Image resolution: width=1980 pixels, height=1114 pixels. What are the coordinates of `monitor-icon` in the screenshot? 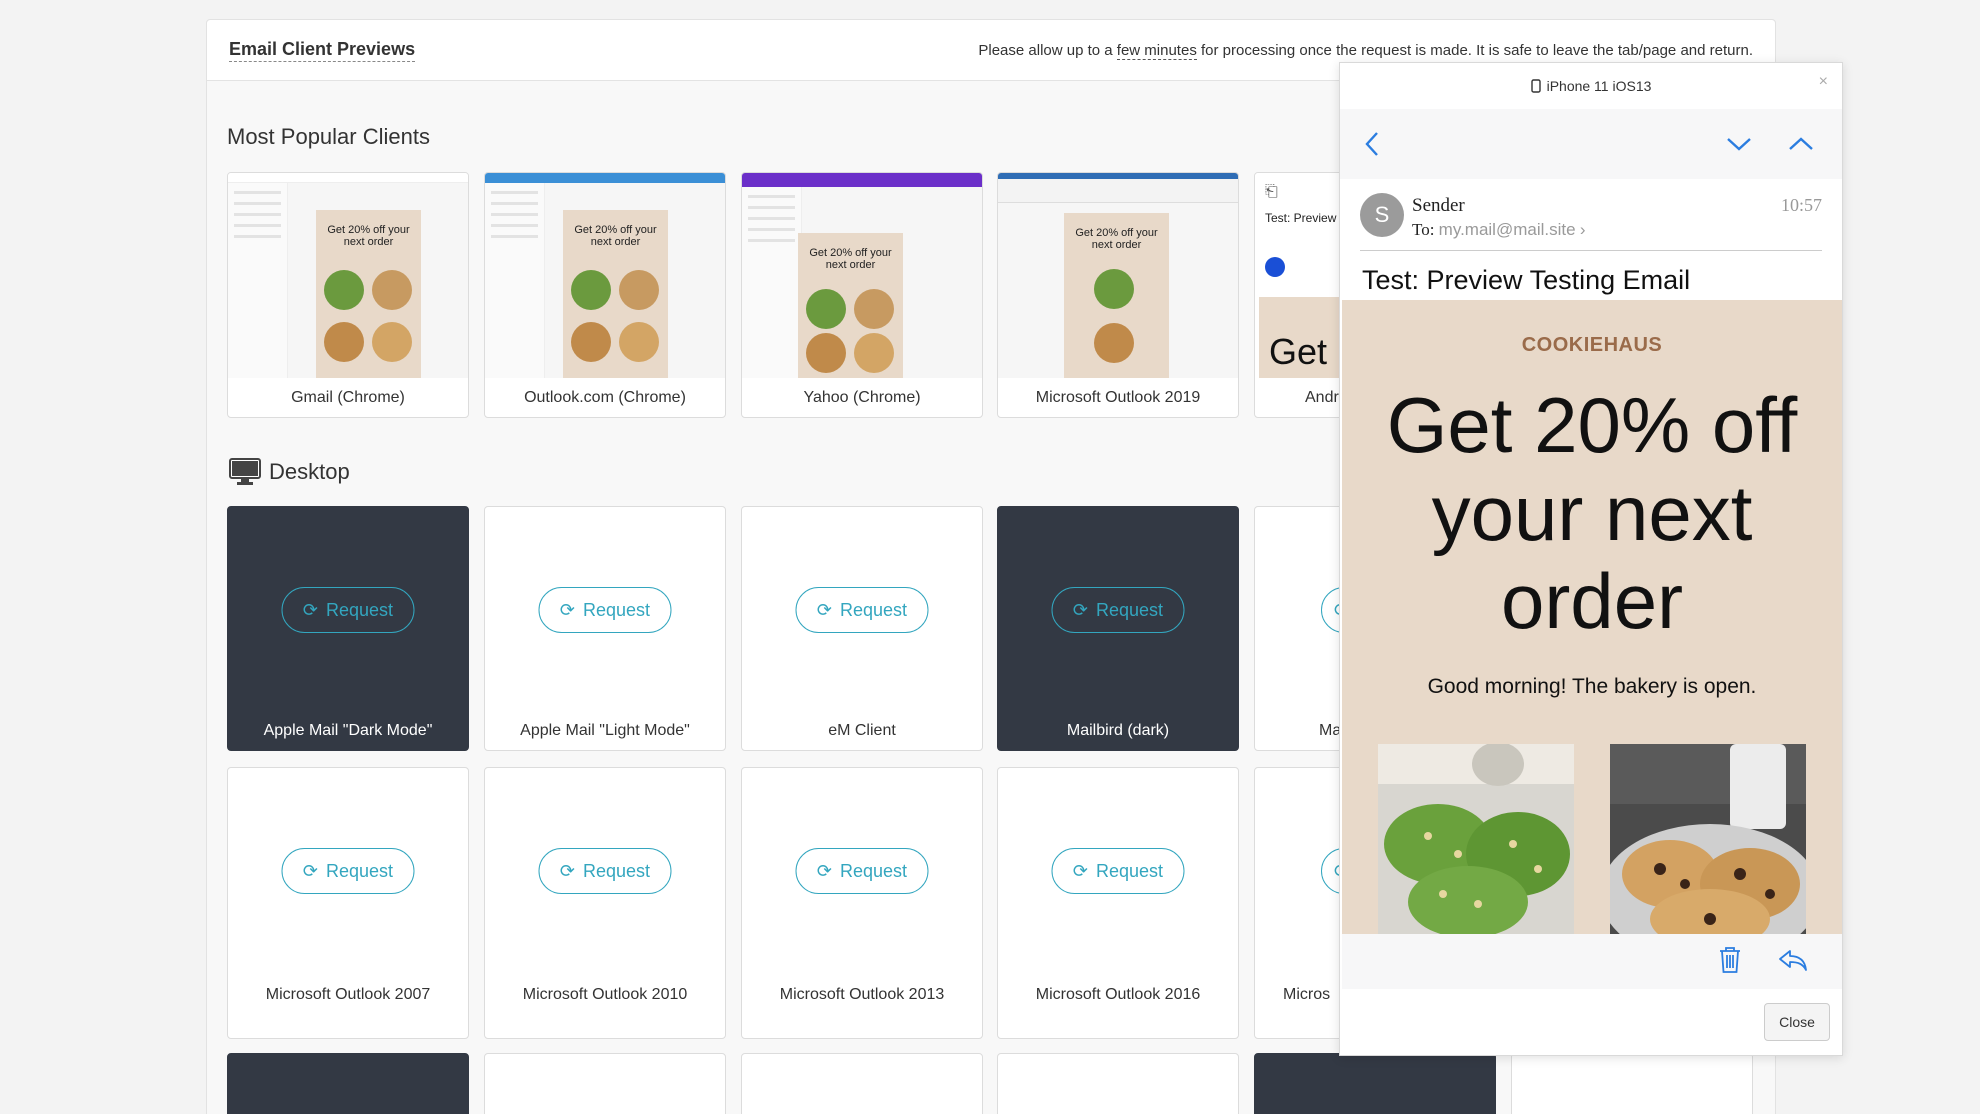 It's located at (245, 471).